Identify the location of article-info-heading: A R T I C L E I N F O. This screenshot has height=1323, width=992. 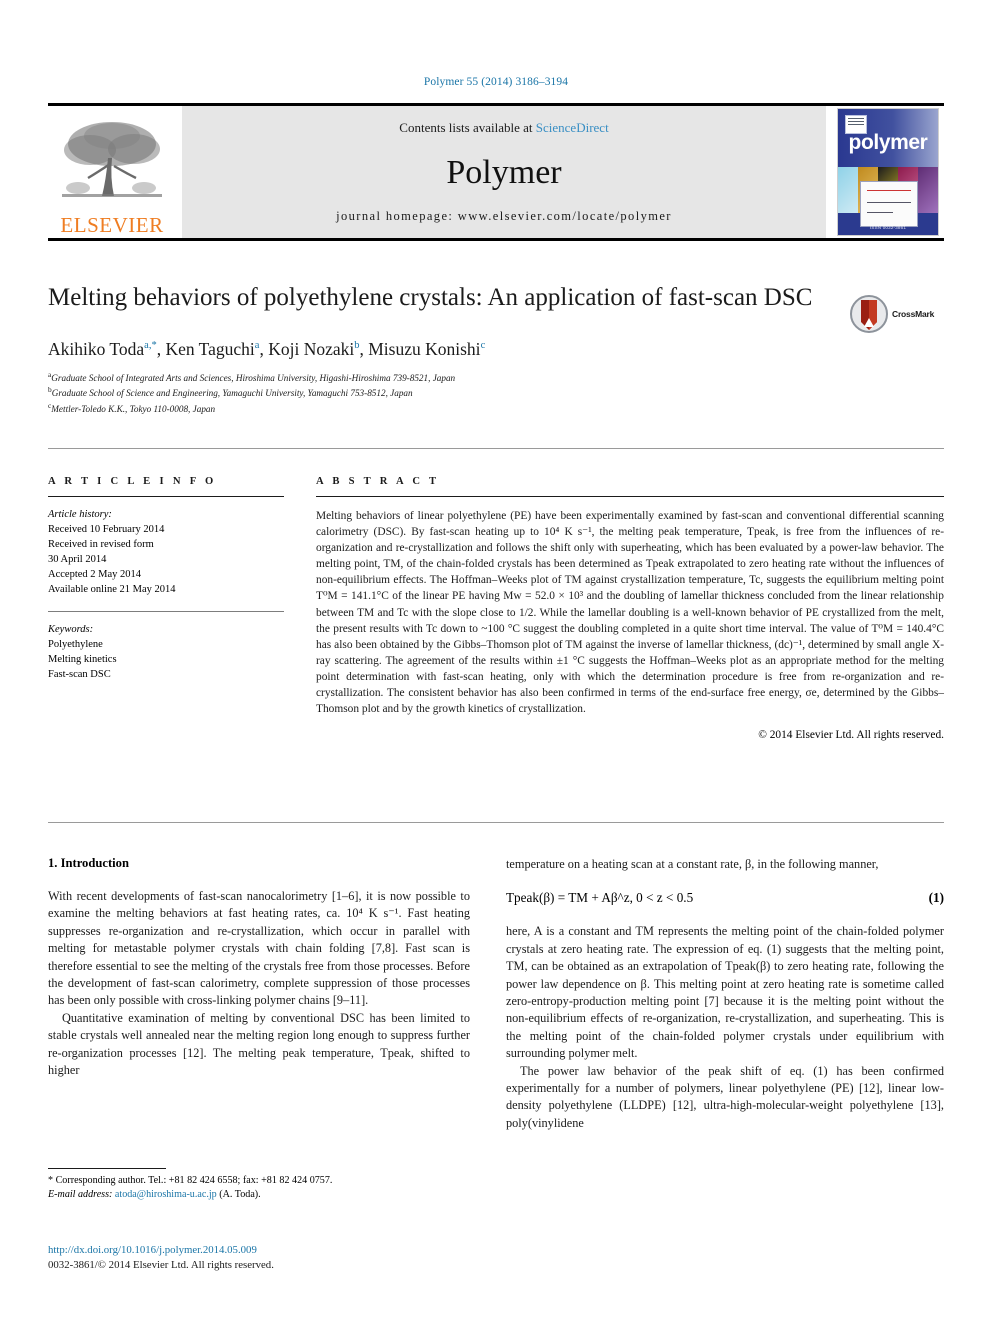
(132, 481).